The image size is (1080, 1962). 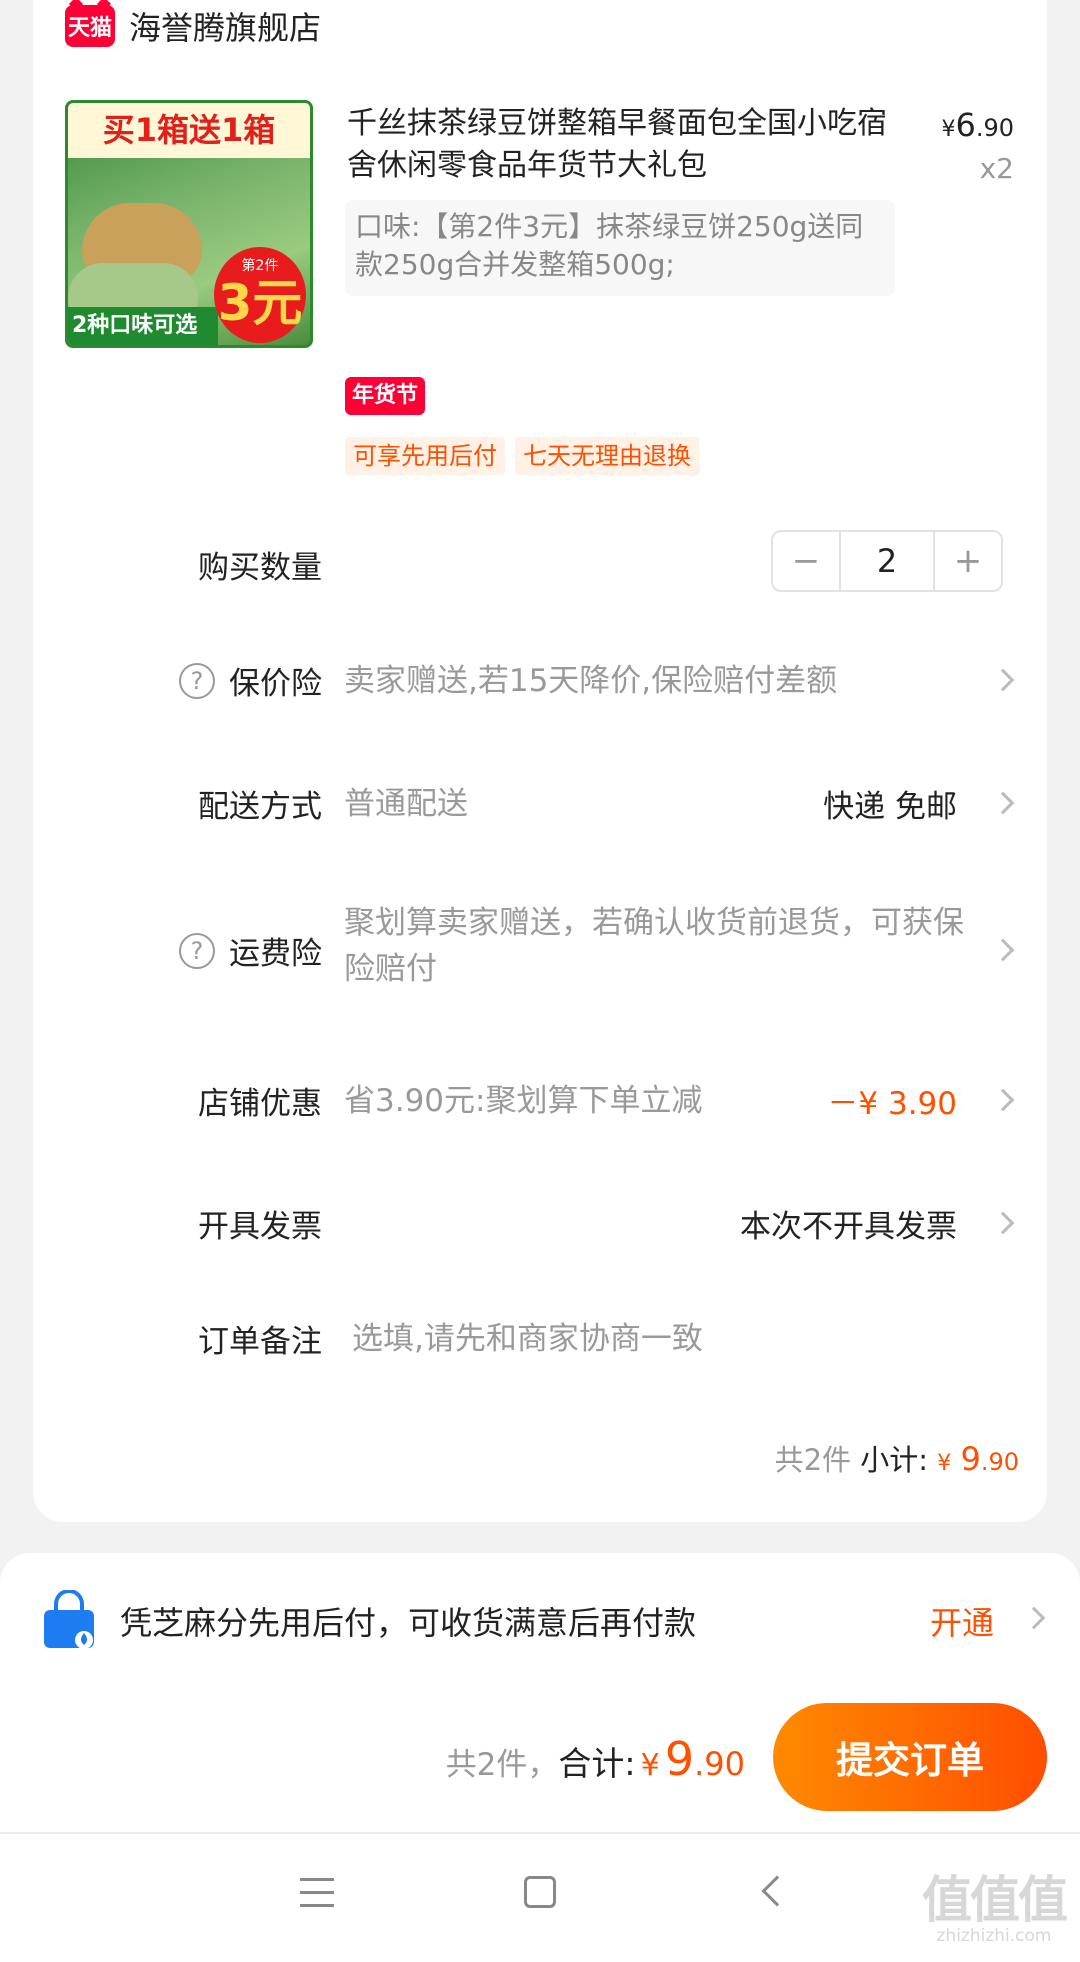 What do you see at coordinates (540, 1892) in the screenshot?
I see `home-icon` at bounding box center [540, 1892].